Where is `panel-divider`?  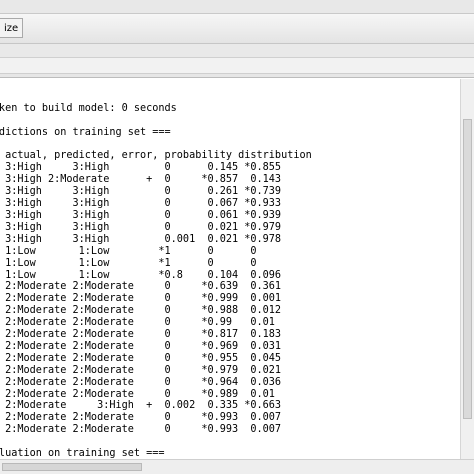 panel-divider is located at coordinates (237, 76).